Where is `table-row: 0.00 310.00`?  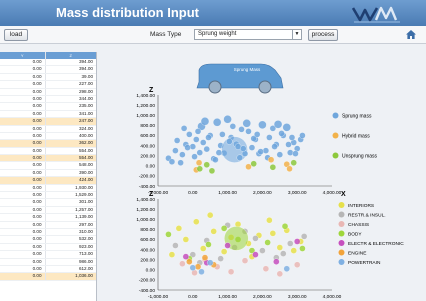 table-row: 0.00 310.00 is located at coordinates (48, 232).